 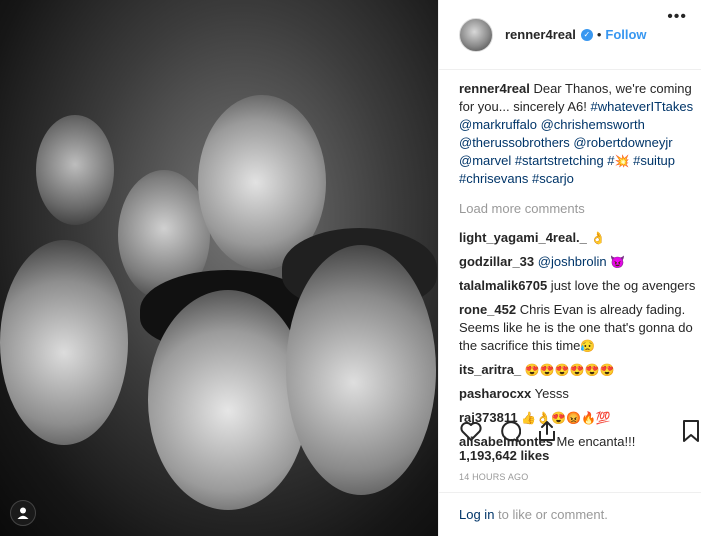 I want to click on post-header: renner4real ✓ • Follow •••, so click(x=570, y=35).